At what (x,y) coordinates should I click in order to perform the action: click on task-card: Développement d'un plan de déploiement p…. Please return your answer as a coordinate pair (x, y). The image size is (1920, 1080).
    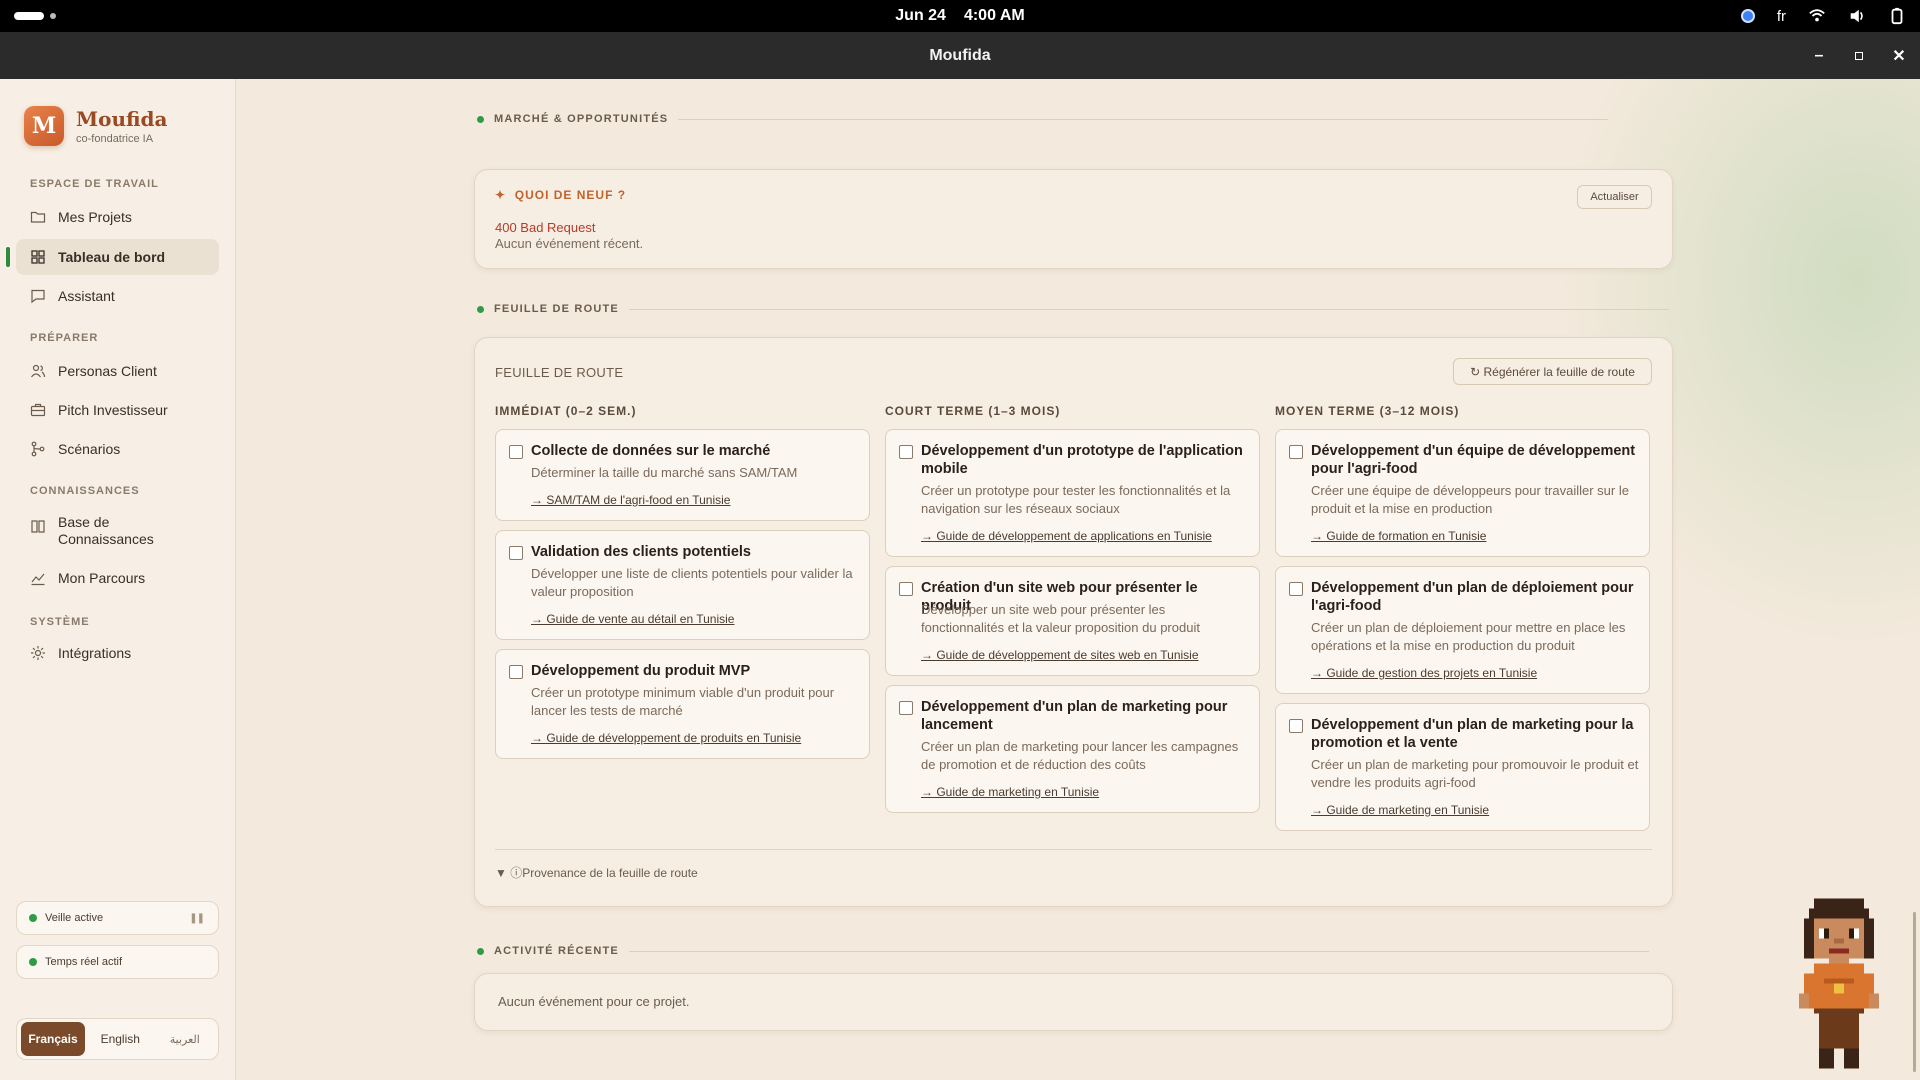
    Looking at the image, I should click on (1462, 630).